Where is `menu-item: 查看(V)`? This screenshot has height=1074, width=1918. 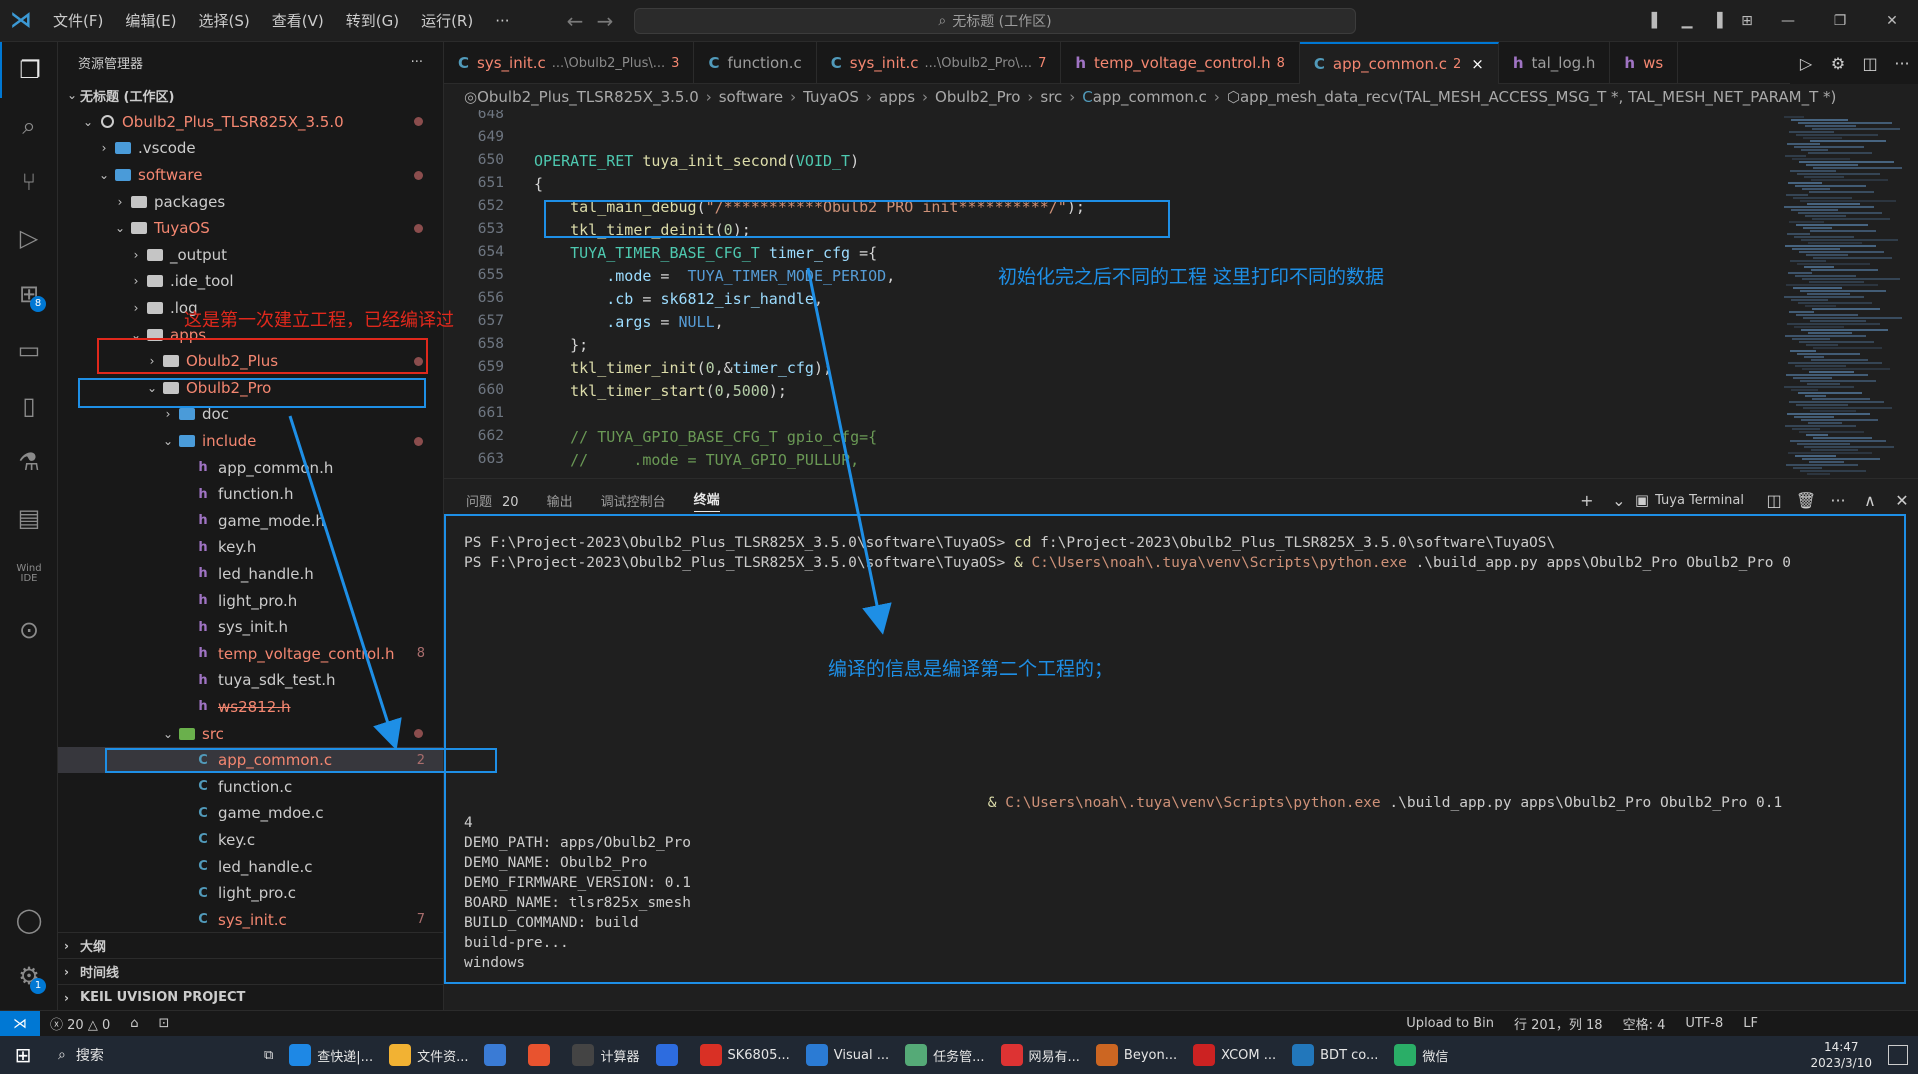 menu-item: 查看(V) is located at coordinates (298, 21).